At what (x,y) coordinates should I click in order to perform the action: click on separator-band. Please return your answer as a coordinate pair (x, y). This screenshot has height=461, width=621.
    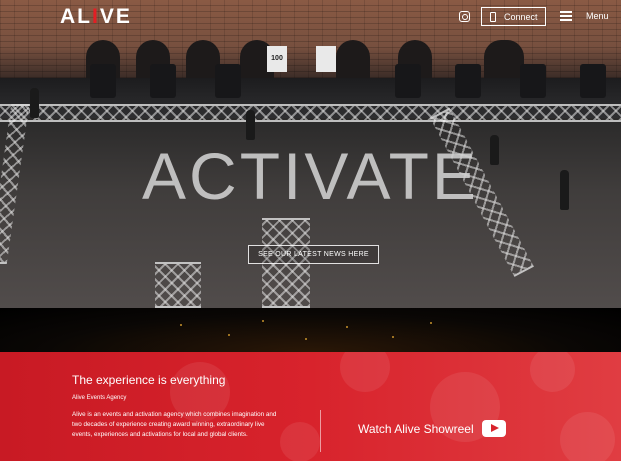
    Looking at the image, I should click on (310, 330).